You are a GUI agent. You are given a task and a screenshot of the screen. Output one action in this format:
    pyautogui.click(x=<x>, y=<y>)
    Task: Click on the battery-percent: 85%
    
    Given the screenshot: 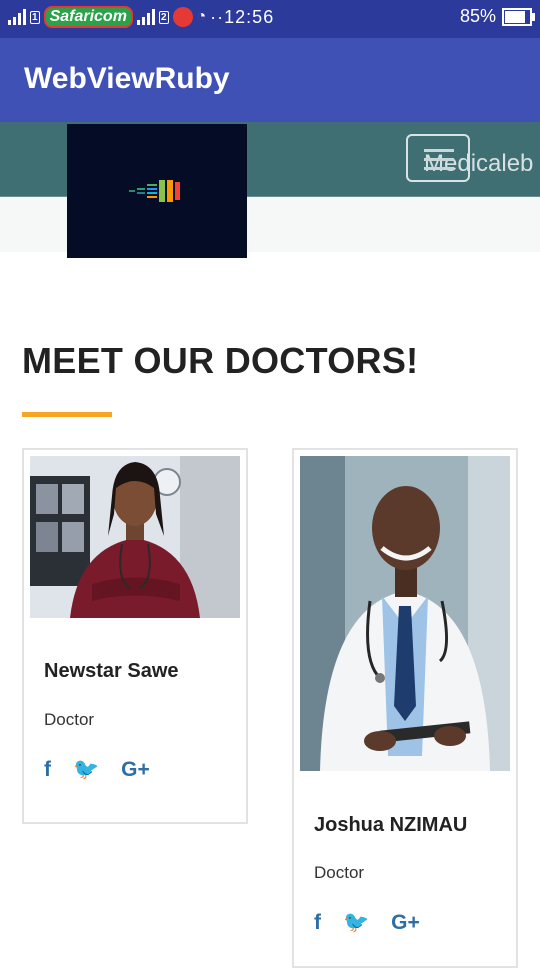 What is the action you would take?
    pyautogui.click(x=477, y=16)
    